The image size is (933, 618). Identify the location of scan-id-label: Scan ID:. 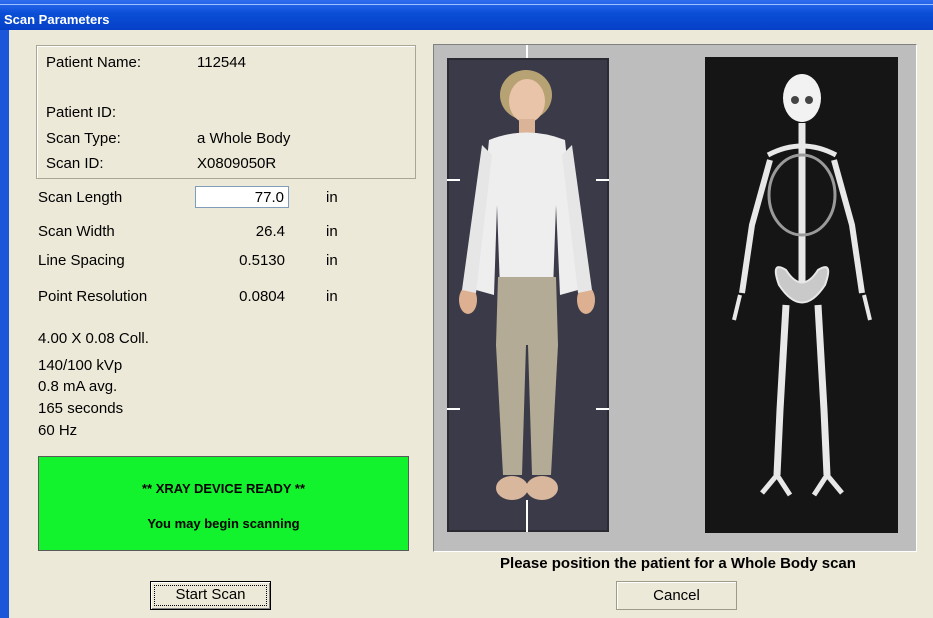
(75, 163).